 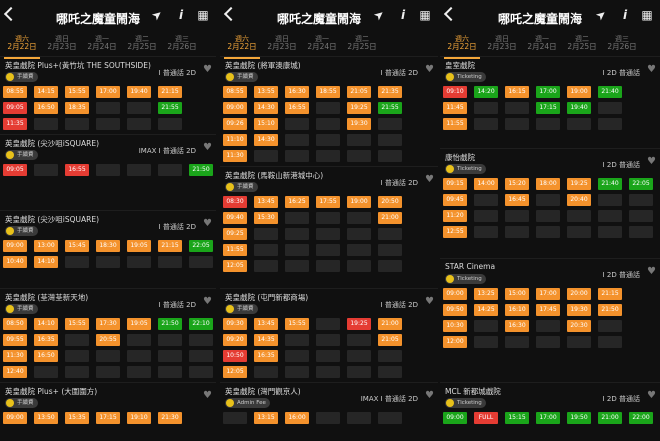 What do you see at coordinates (78, 65) in the screenshot?
I see `cinema-name: 英皇戲院 Plus+(黃竹坑 THE SOUTHSIDE)` at bounding box center [78, 65].